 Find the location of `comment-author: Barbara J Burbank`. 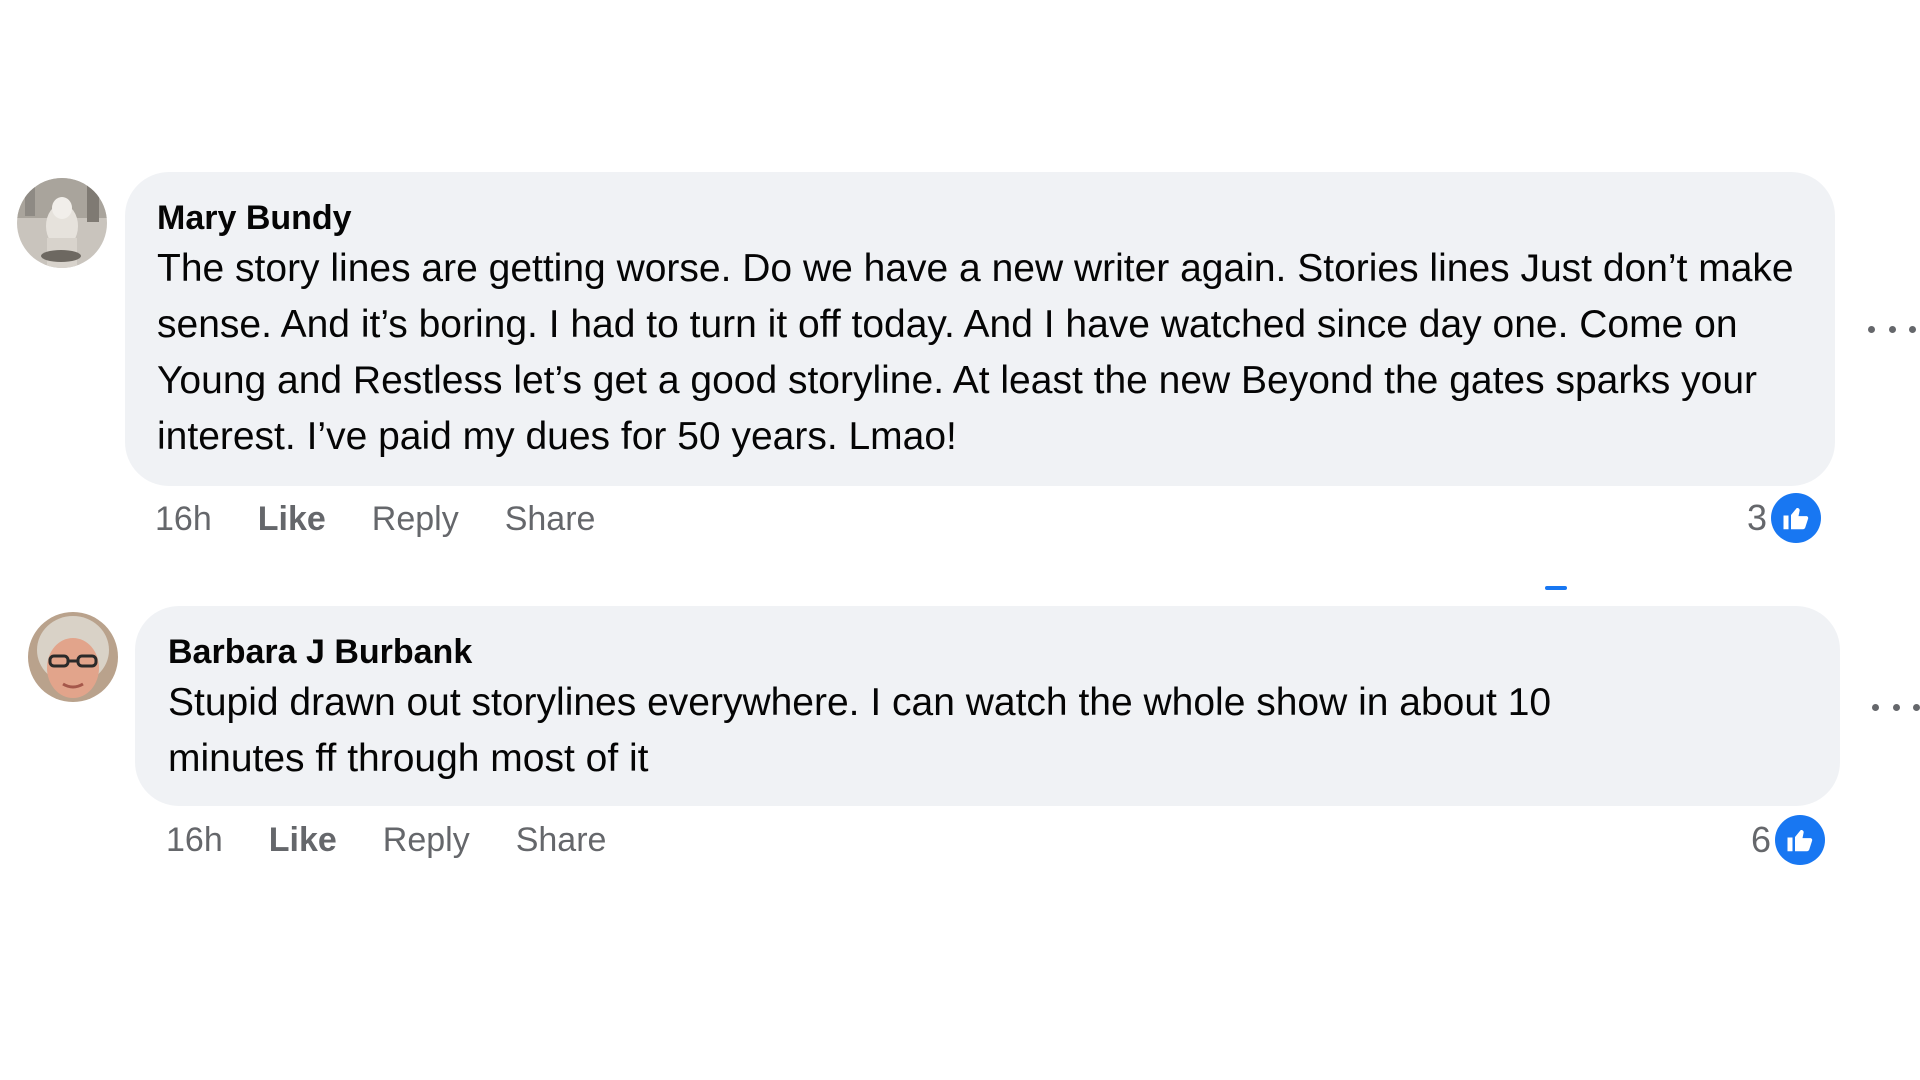

comment-author: Barbara J Burbank is located at coordinates (320, 652).